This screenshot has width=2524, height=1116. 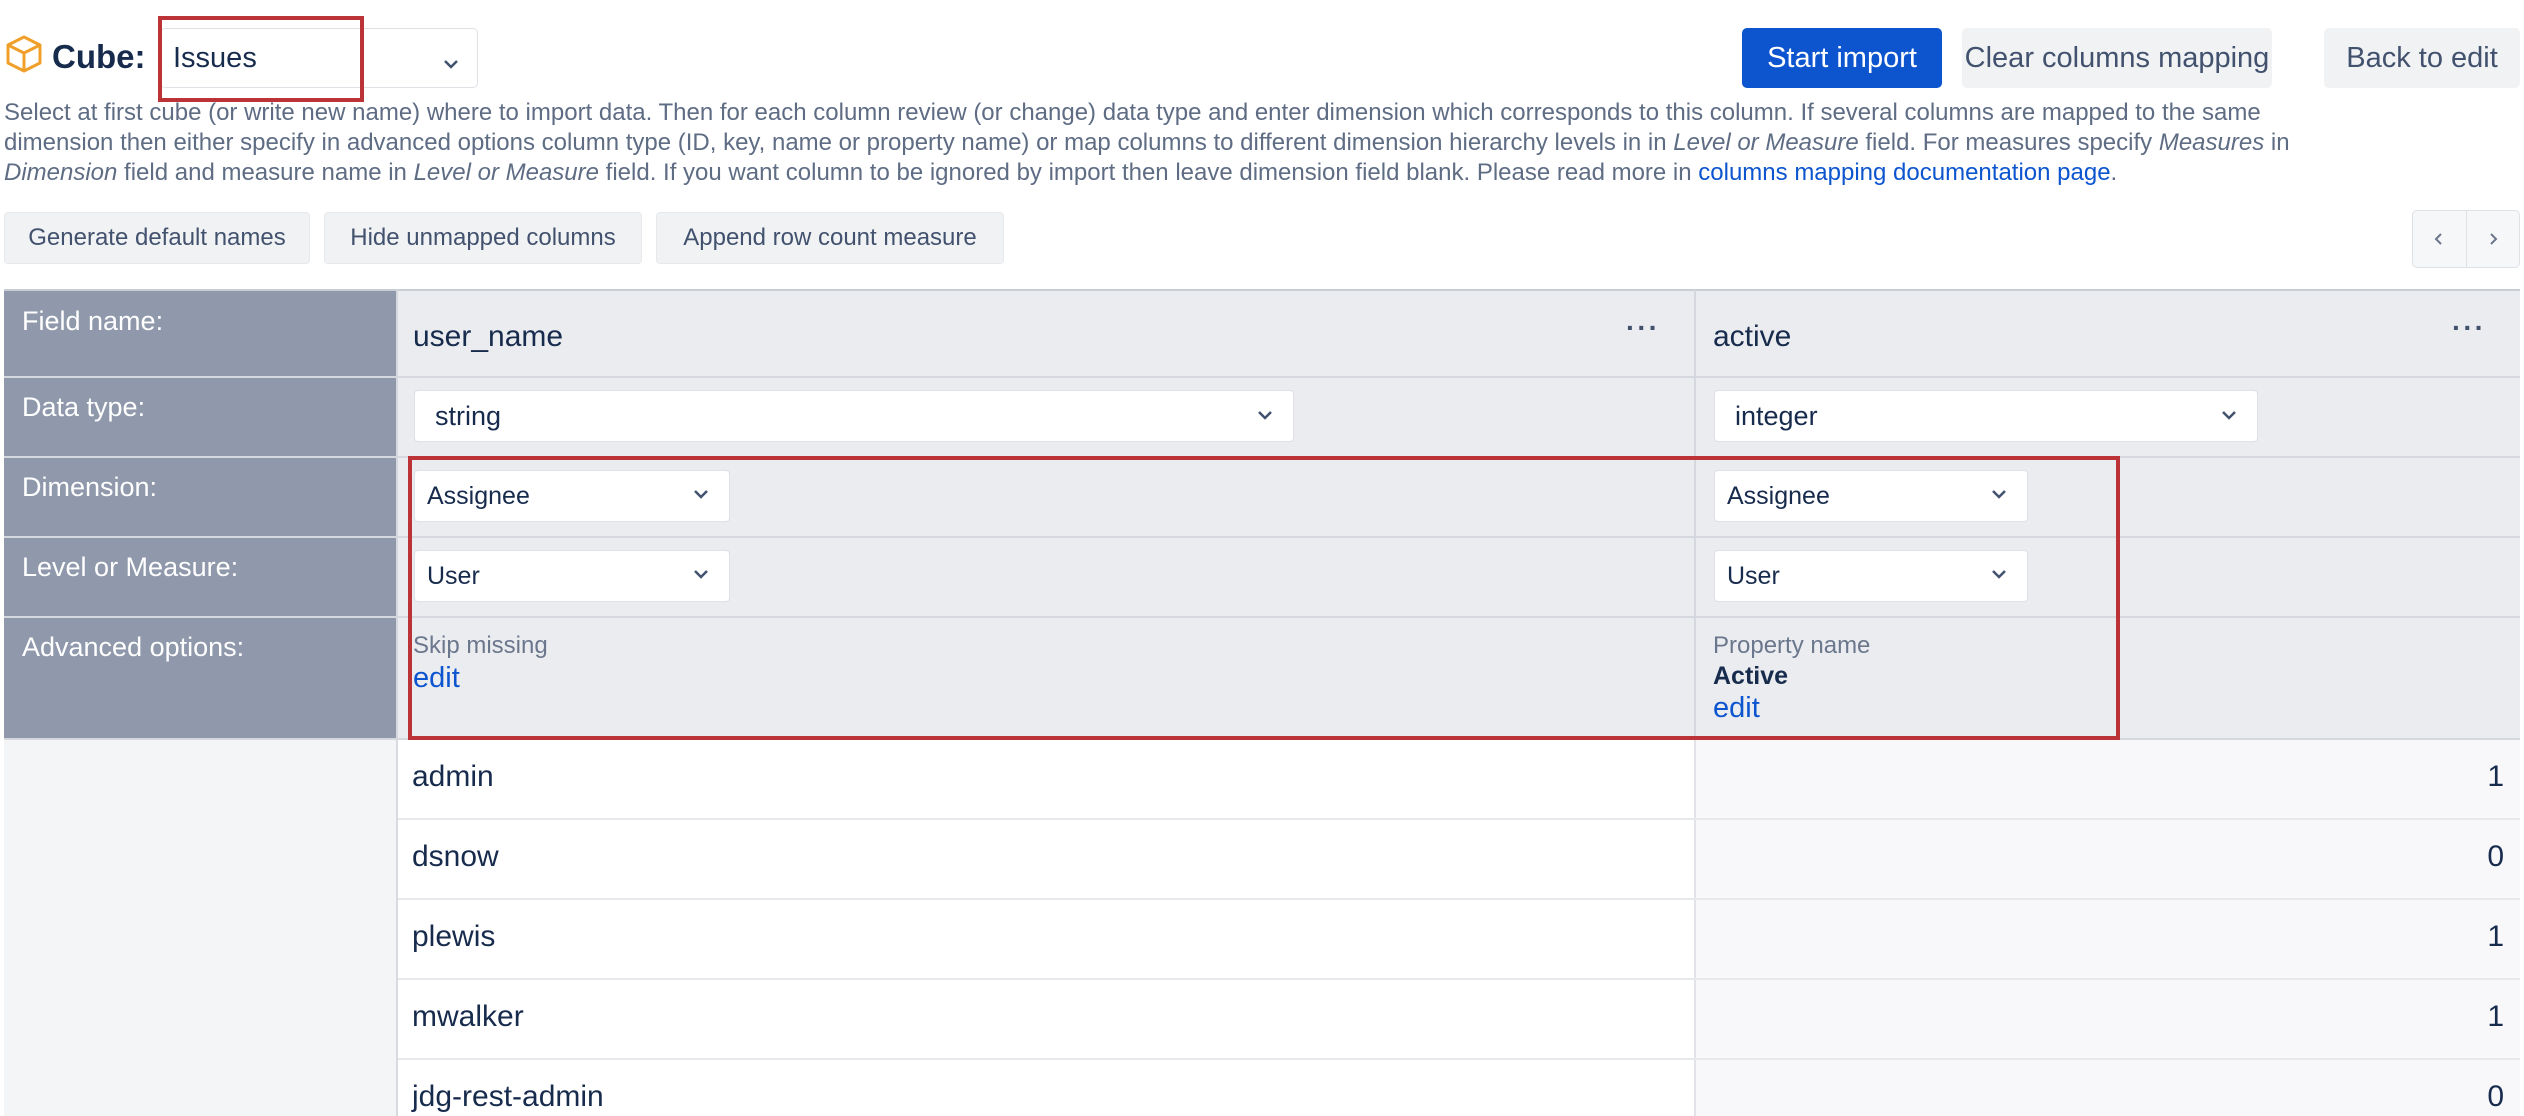 I want to click on description-text: in, so click(x=2277, y=142).